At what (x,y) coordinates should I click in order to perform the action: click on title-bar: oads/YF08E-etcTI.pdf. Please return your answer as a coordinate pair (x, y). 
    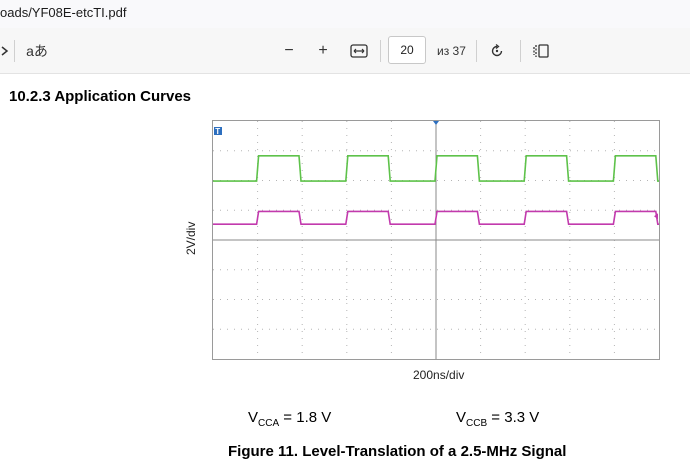
    Looking at the image, I should click on (345, 14).